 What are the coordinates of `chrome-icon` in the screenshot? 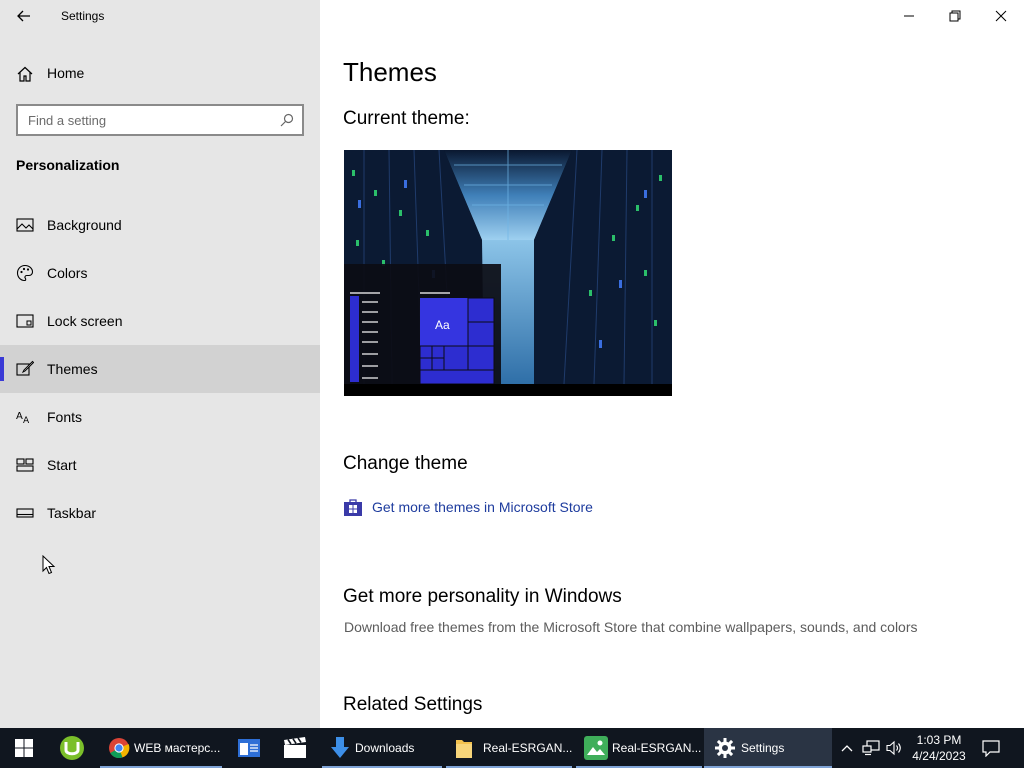 It's located at (119, 748).